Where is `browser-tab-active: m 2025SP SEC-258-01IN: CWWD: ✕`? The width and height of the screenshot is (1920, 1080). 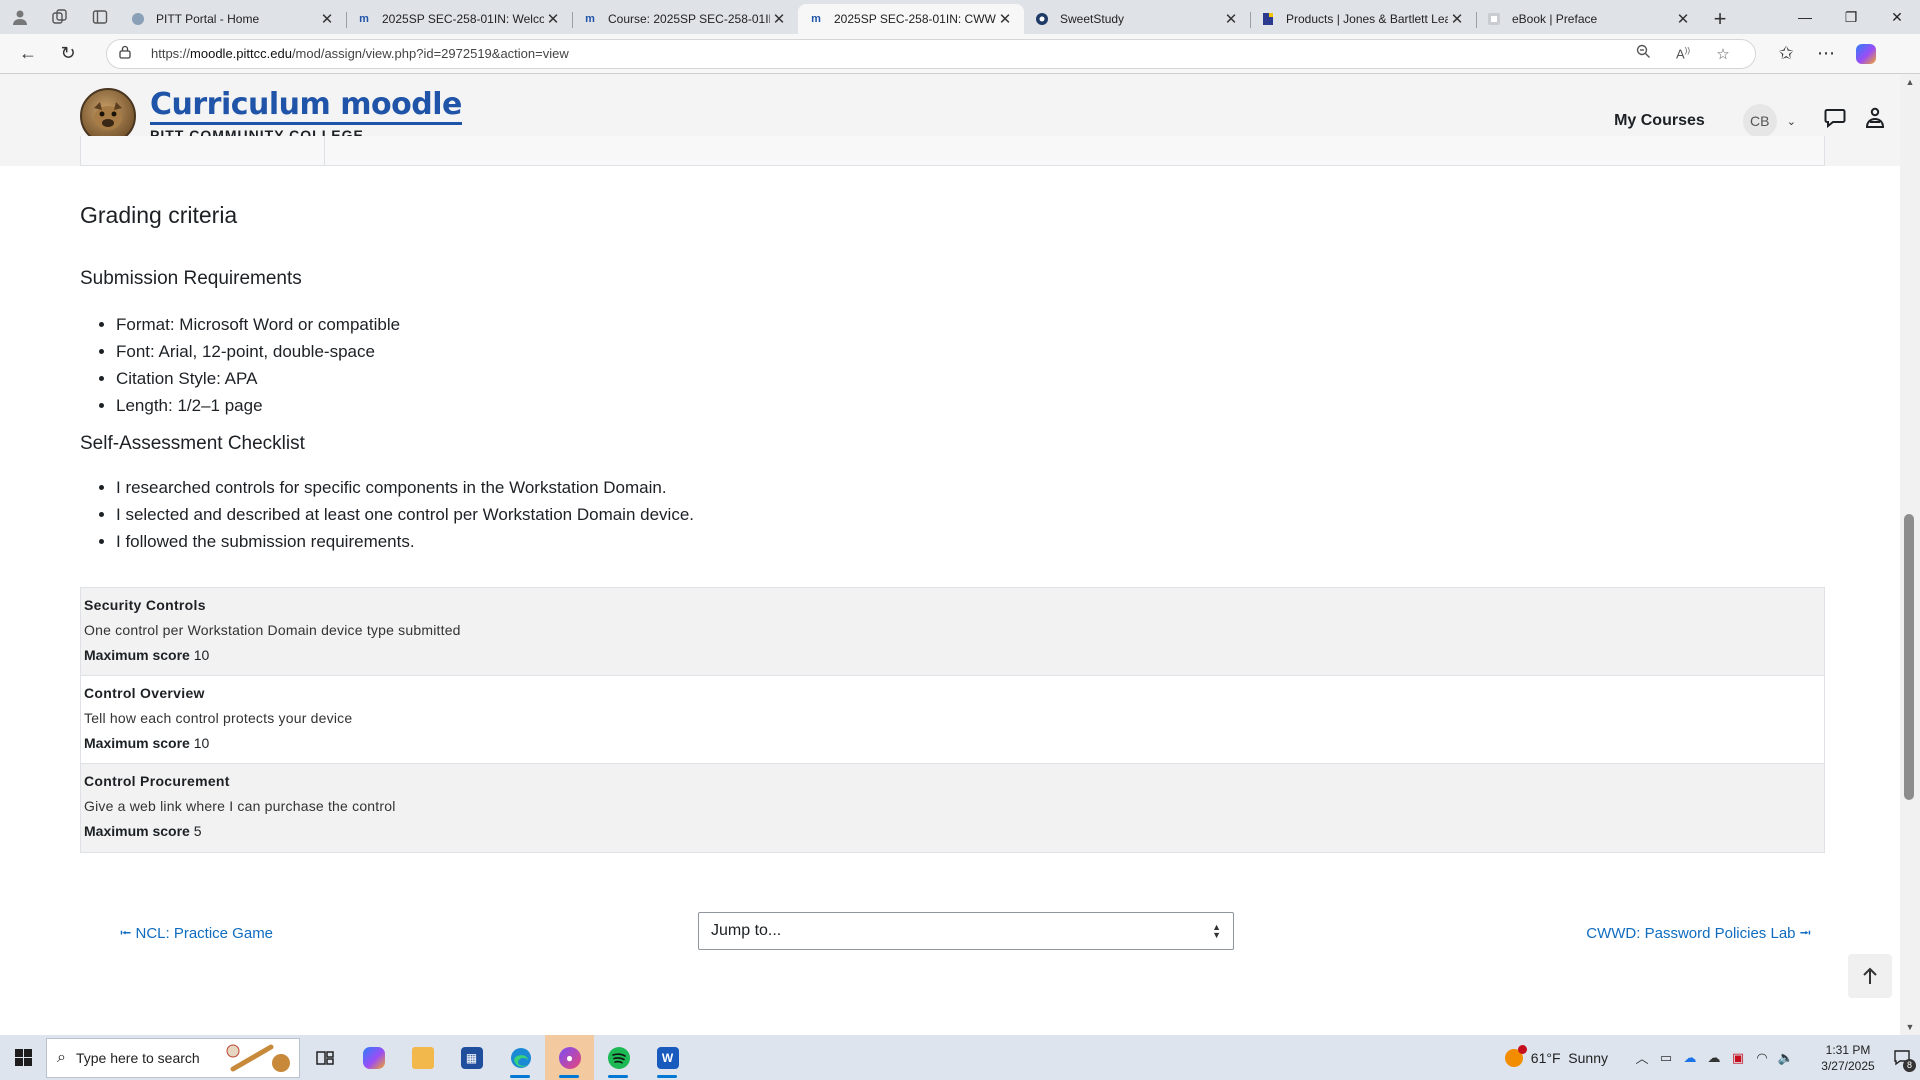 browser-tab-active: m 2025SP SEC-258-01IN: CWWD: ✕ is located at coordinates (911, 19).